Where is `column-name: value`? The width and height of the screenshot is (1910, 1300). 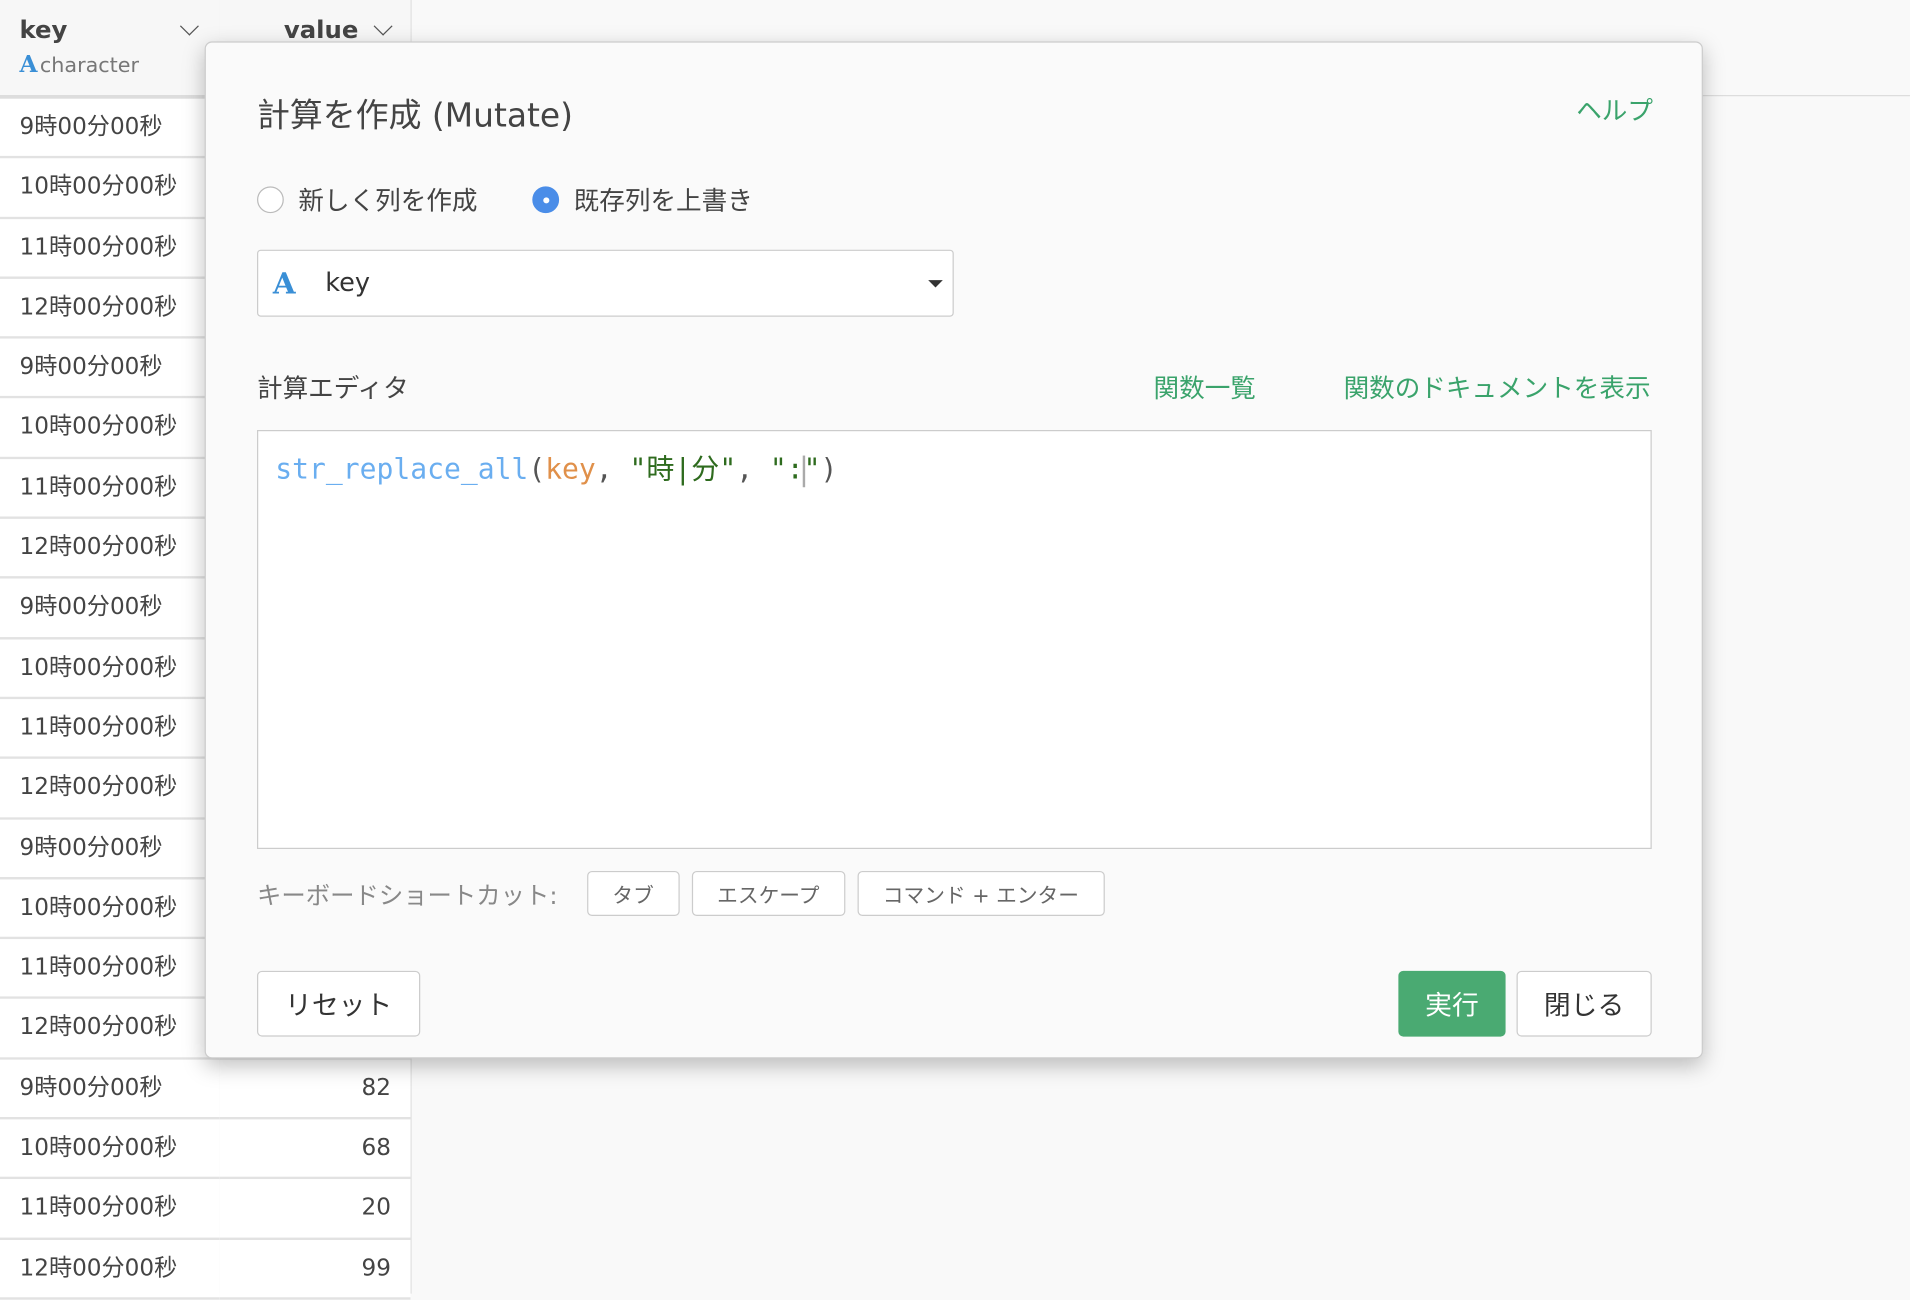 column-name: value is located at coordinates (321, 29).